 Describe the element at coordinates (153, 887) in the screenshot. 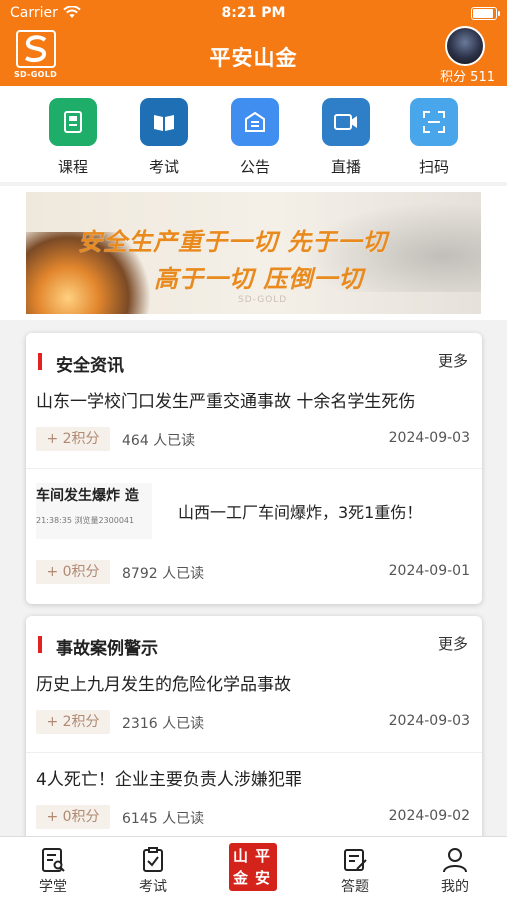

I see `tab-label: 考试` at that location.